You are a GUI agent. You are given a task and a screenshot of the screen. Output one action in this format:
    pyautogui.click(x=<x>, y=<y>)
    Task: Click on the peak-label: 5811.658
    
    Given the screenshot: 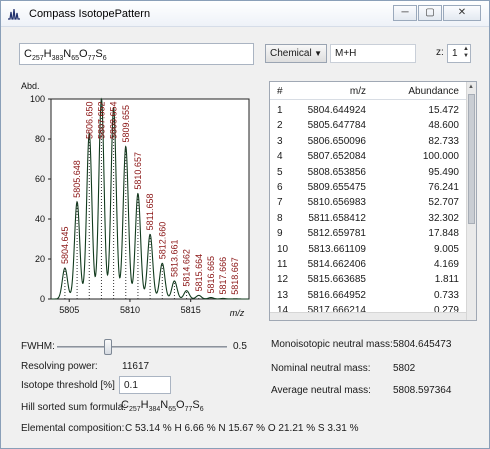 What is the action you would take?
    pyautogui.click(x=150, y=212)
    